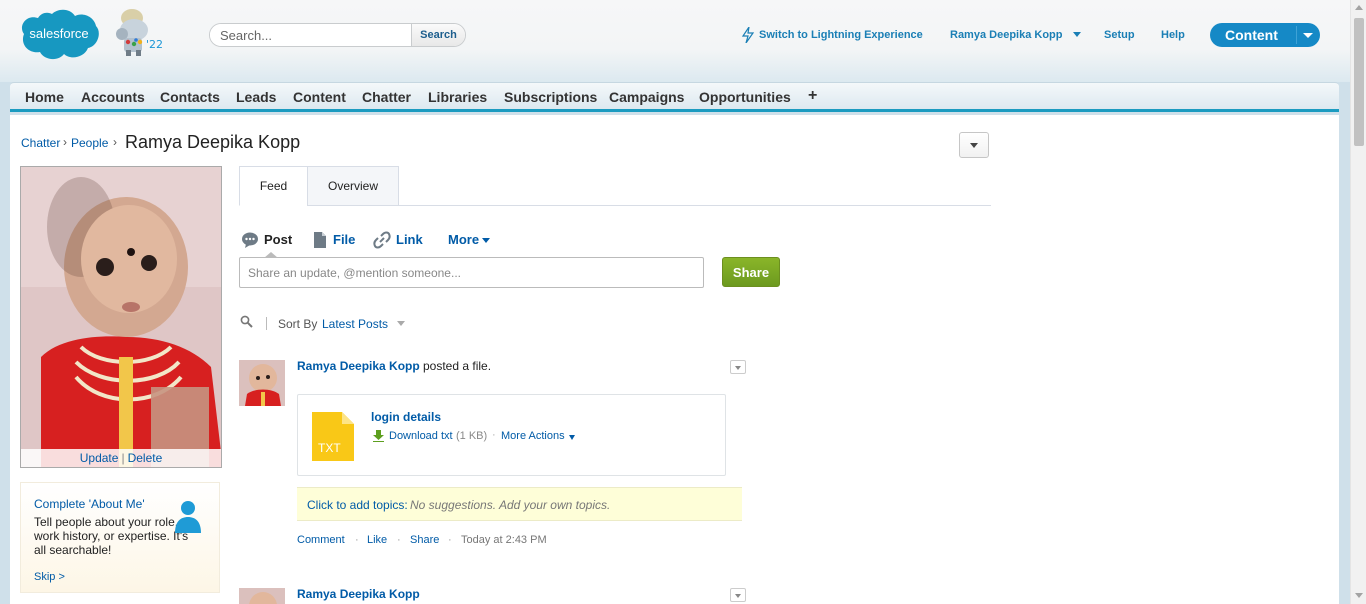 The height and width of the screenshot is (604, 1366). What do you see at coordinates (751, 272) in the screenshot?
I see `share-button: Share` at bounding box center [751, 272].